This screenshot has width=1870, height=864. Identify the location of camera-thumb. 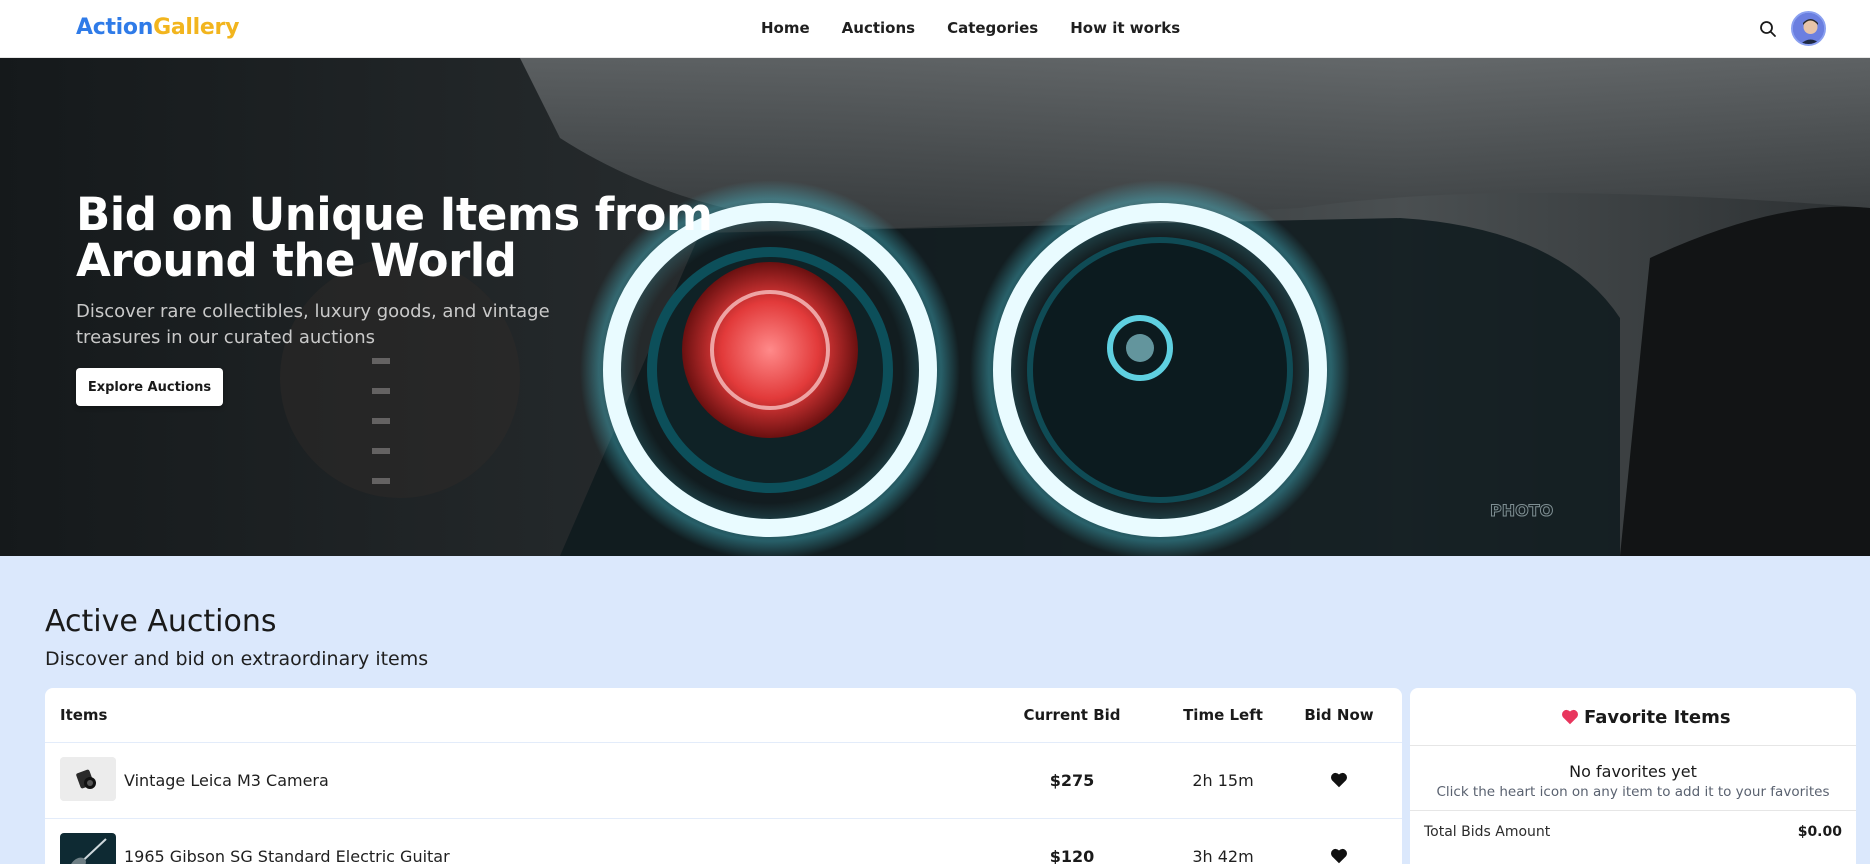
(88, 779).